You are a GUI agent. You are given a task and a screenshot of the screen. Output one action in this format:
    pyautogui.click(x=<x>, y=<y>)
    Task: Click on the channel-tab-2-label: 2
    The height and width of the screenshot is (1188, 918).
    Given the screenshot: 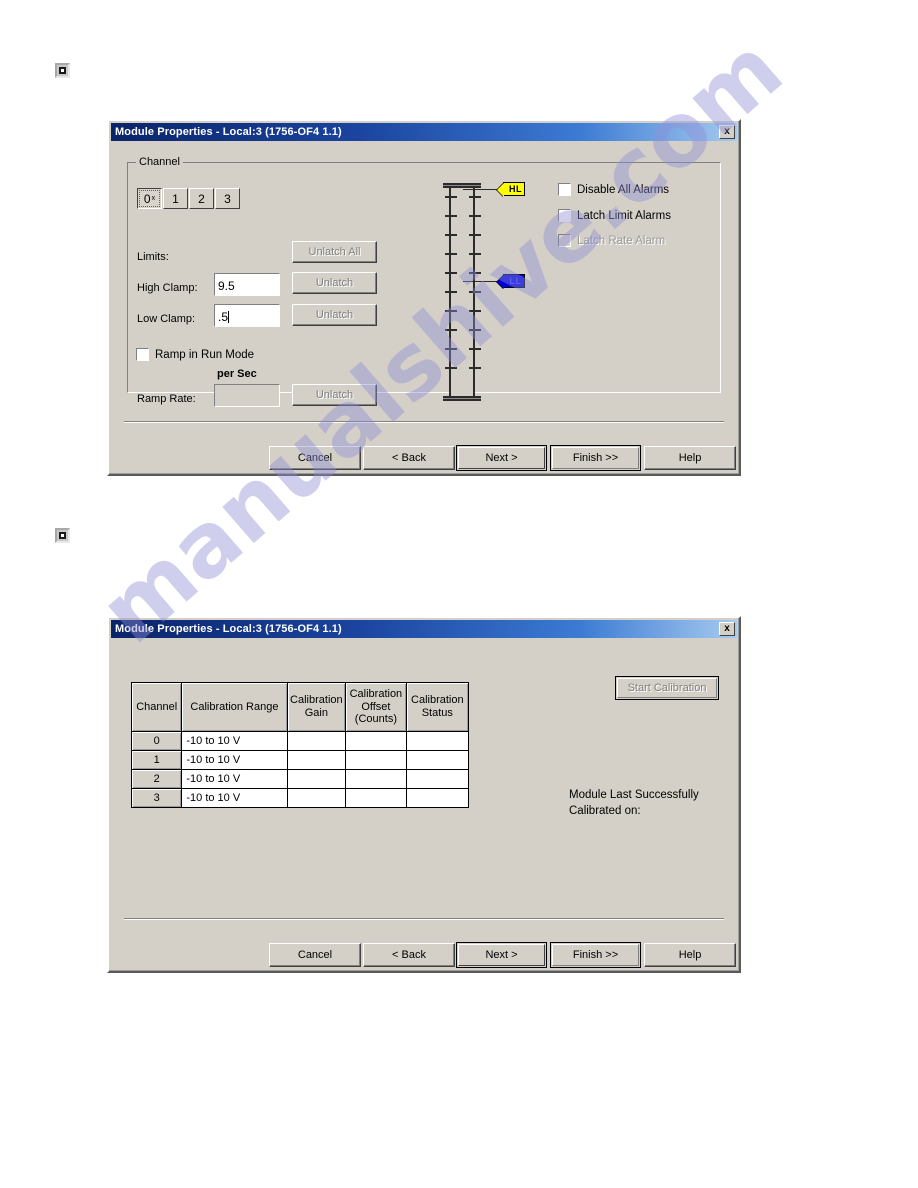 What is the action you would take?
    pyautogui.click(x=201, y=198)
    